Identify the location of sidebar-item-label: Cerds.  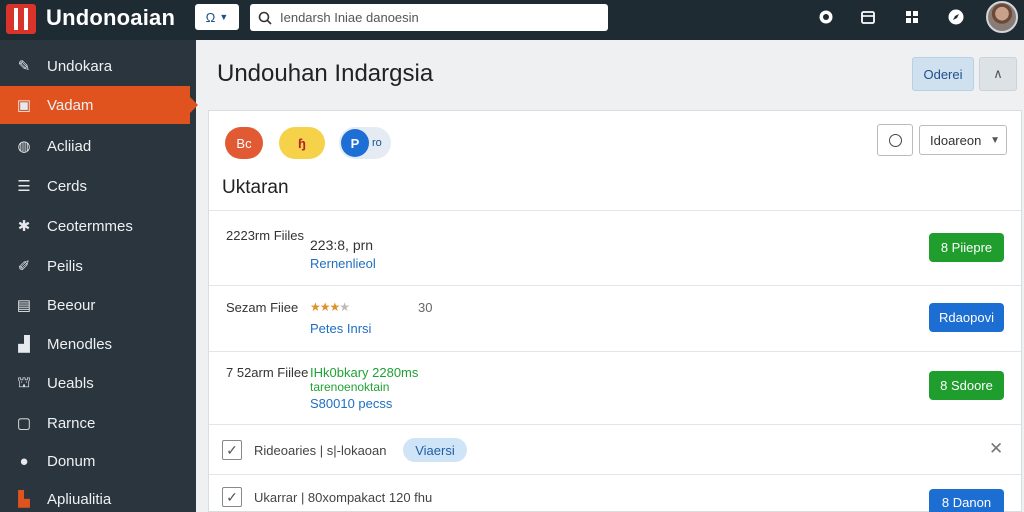
(67, 186).